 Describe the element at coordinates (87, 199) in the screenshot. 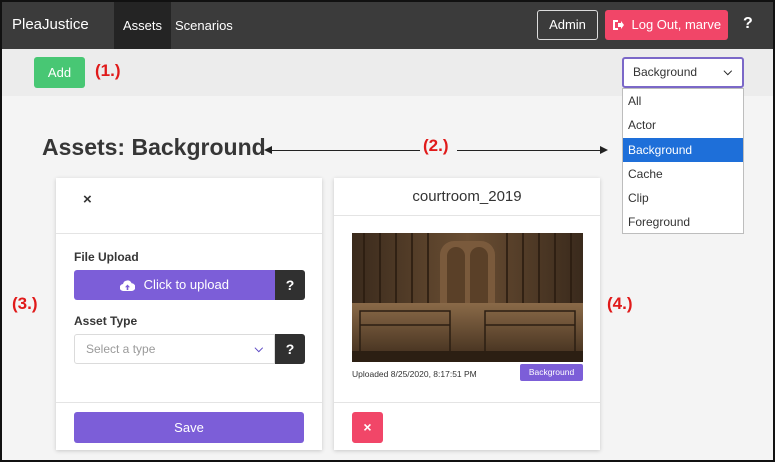

I see `close-icon: ×` at that location.